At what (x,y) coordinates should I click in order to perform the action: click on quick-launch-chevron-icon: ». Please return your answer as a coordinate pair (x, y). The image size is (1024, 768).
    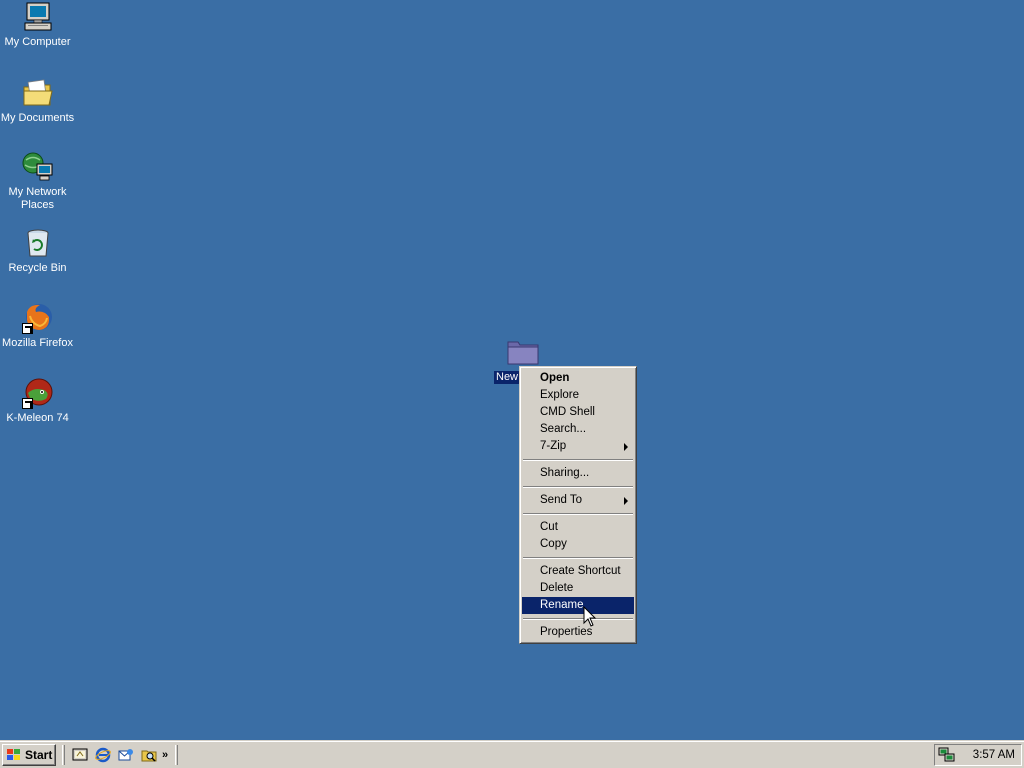
    Looking at the image, I should click on (165, 754).